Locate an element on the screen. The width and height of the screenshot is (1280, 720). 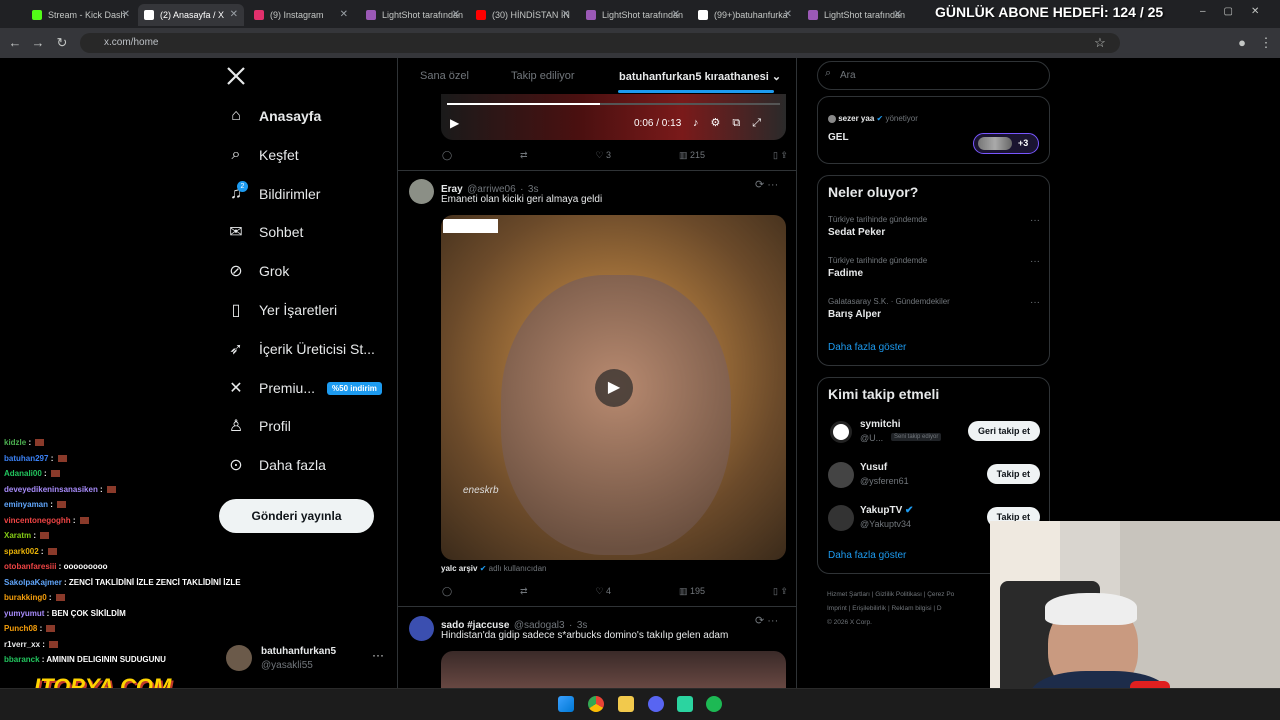
profile-avatar-icon: ● is located at coordinates (1242, 43).